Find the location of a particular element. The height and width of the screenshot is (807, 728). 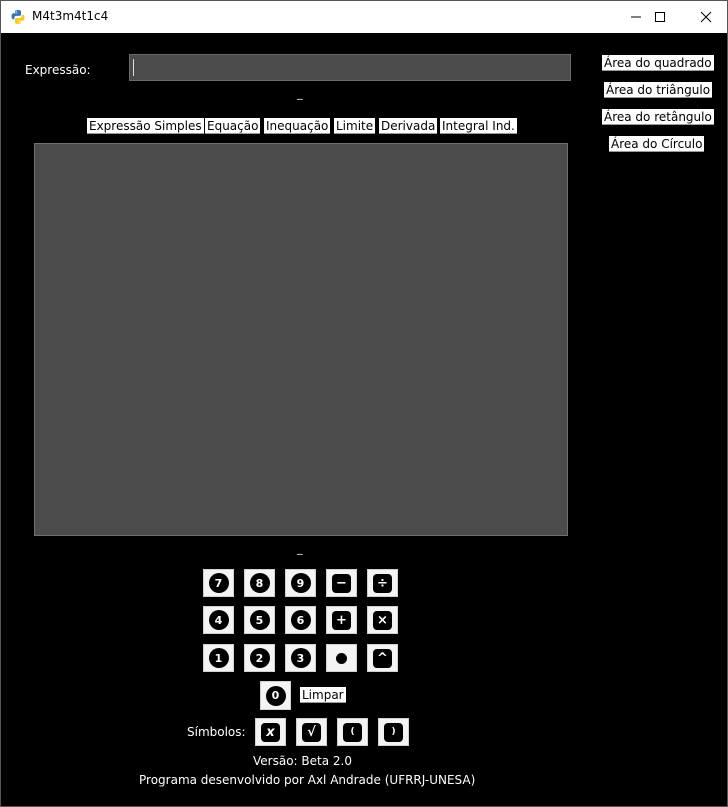

area-circulo-button: Área do Círculo is located at coordinates (657, 144).